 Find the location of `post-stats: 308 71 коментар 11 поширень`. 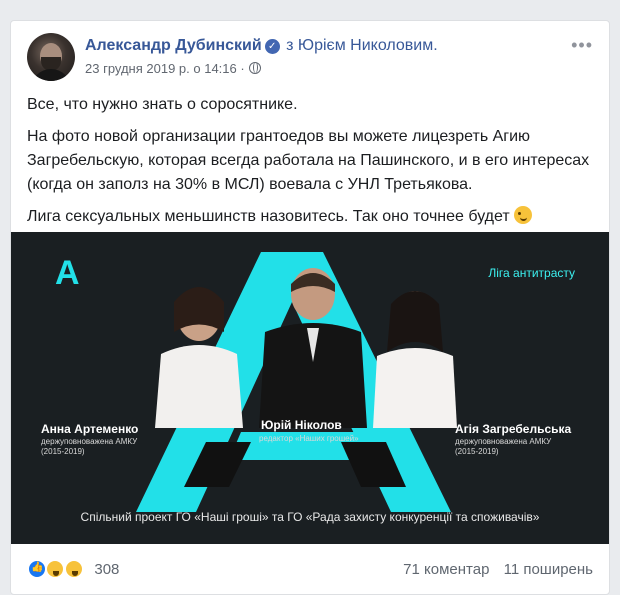

post-stats: 308 71 коментар 11 поширень is located at coordinates (310, 569).